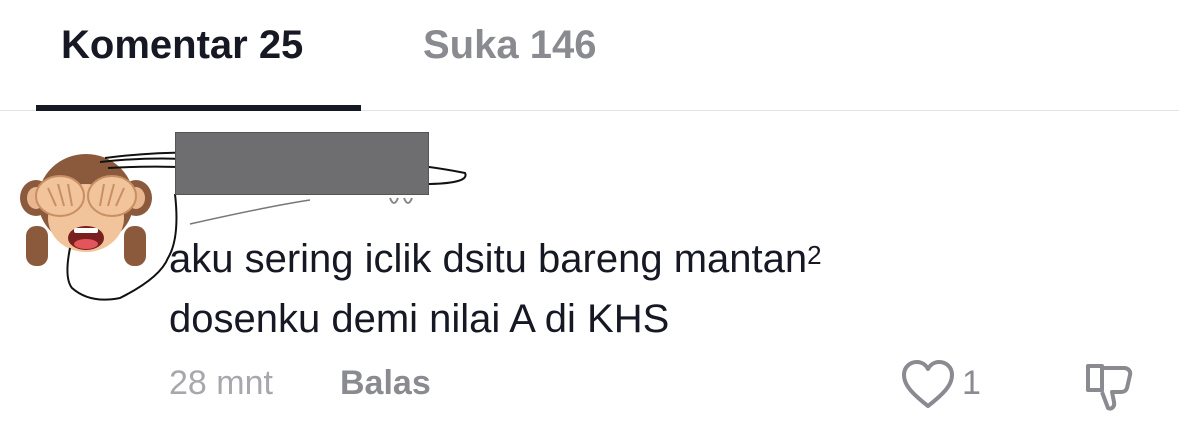 The height and width of the screenshot is (432, 1179). I want to click on tab-comments: Komentar 25, so click(182, 45).